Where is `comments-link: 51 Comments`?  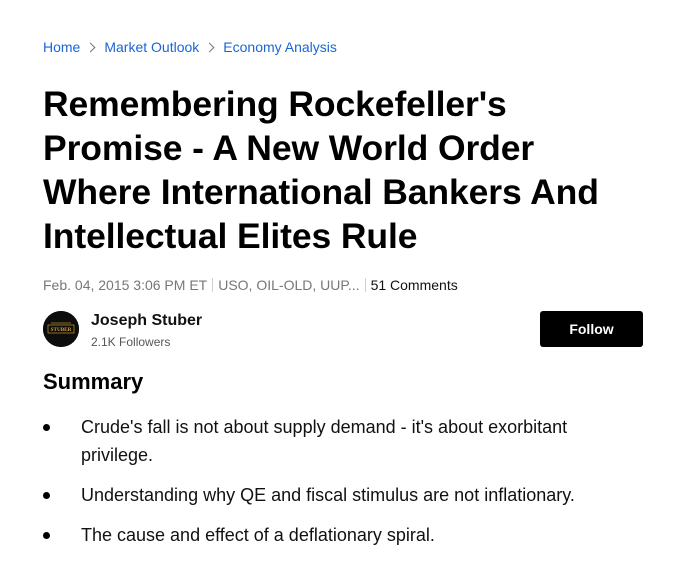 comments-link: 51 Comments is located at coordinates (414, 285).